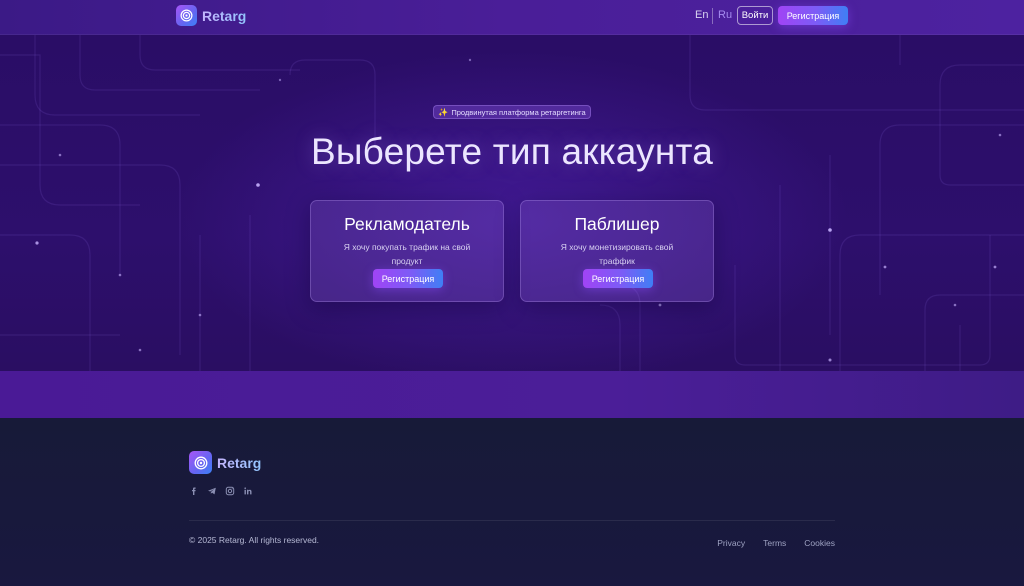 The width and height of the screenshot is (1024, 586). Describe the element at coordinates (701, 15) in the screenshot. I see `lang-en: En` at that location.